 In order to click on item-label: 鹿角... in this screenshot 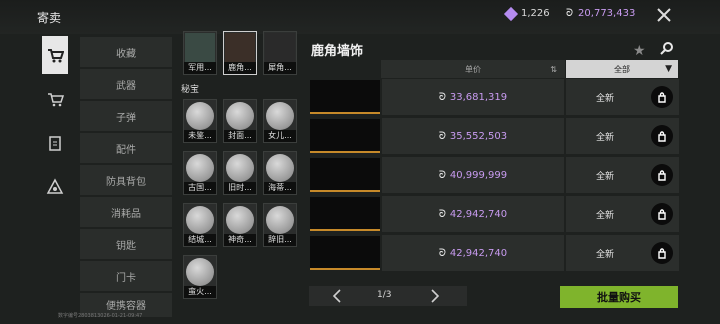, I will do `click(240, 68)`.